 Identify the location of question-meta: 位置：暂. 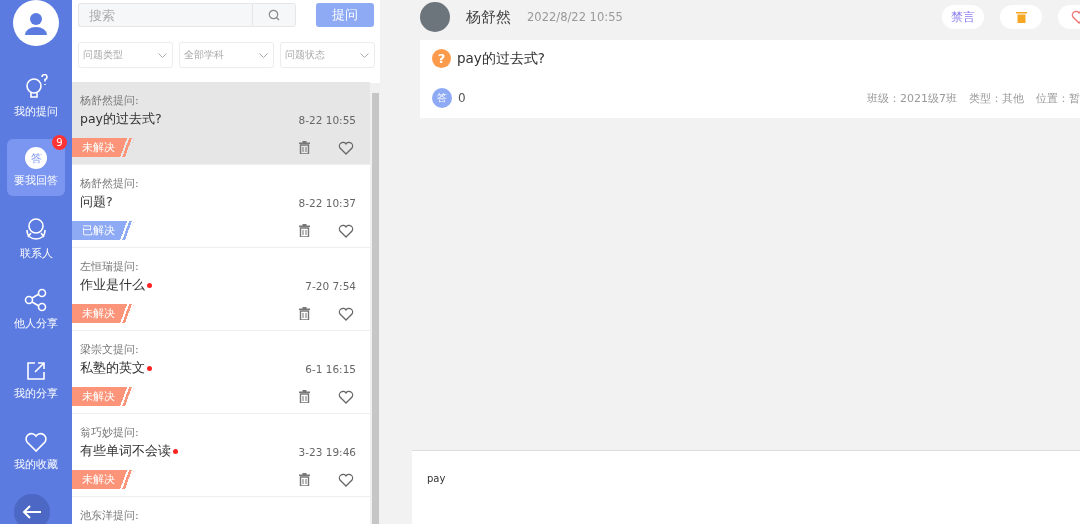
(1058, 98).